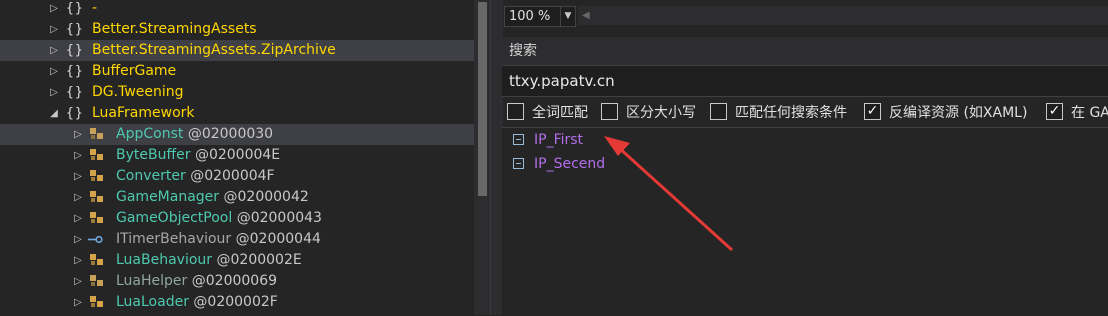 This screenshot has width=1108, height=316. What do you see at coordinates (143, 113) in the screenshot?
I see `tree-row-label: LuaFramework` at bounding box center [143, 113].